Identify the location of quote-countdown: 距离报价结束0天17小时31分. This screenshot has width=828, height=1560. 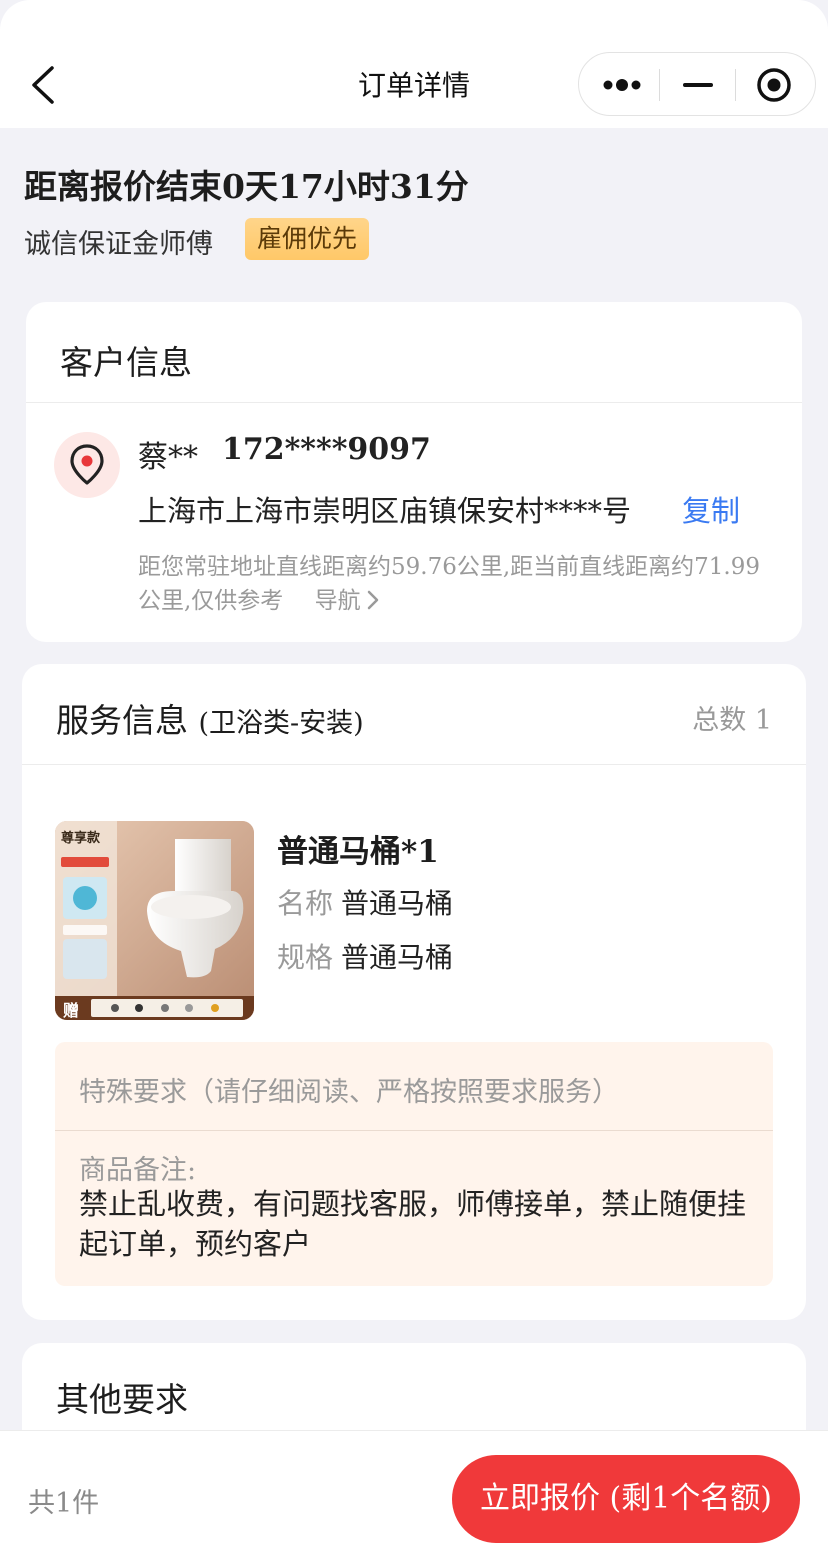
(246, 186).